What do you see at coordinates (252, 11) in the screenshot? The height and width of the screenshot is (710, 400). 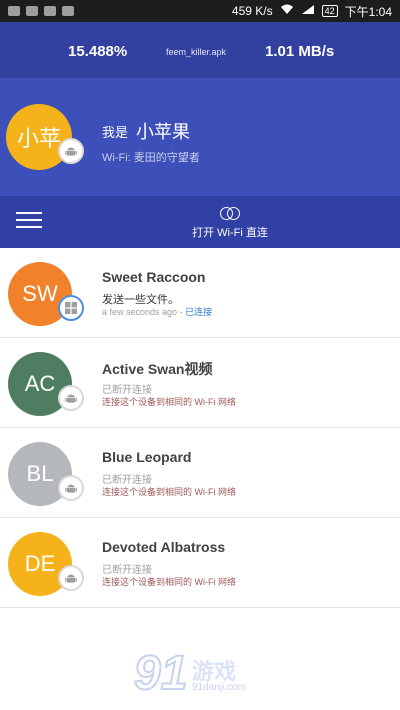 I see `network-speed: 459 K/s` at bounding box center [252, 11].